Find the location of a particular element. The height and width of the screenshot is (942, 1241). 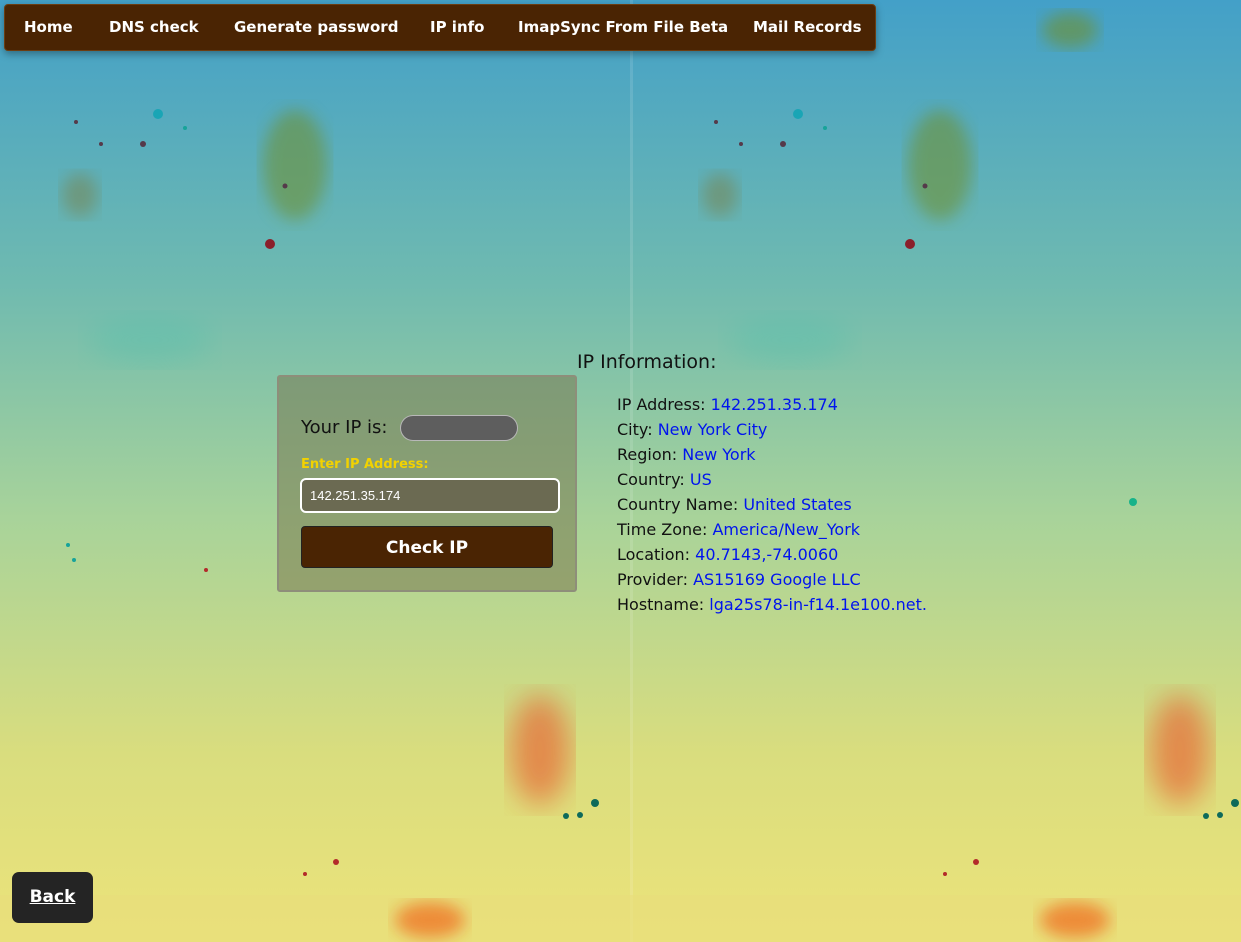

info-row-location: Location: 40.7143,-74.0060 is located at coordinates (772, 554).